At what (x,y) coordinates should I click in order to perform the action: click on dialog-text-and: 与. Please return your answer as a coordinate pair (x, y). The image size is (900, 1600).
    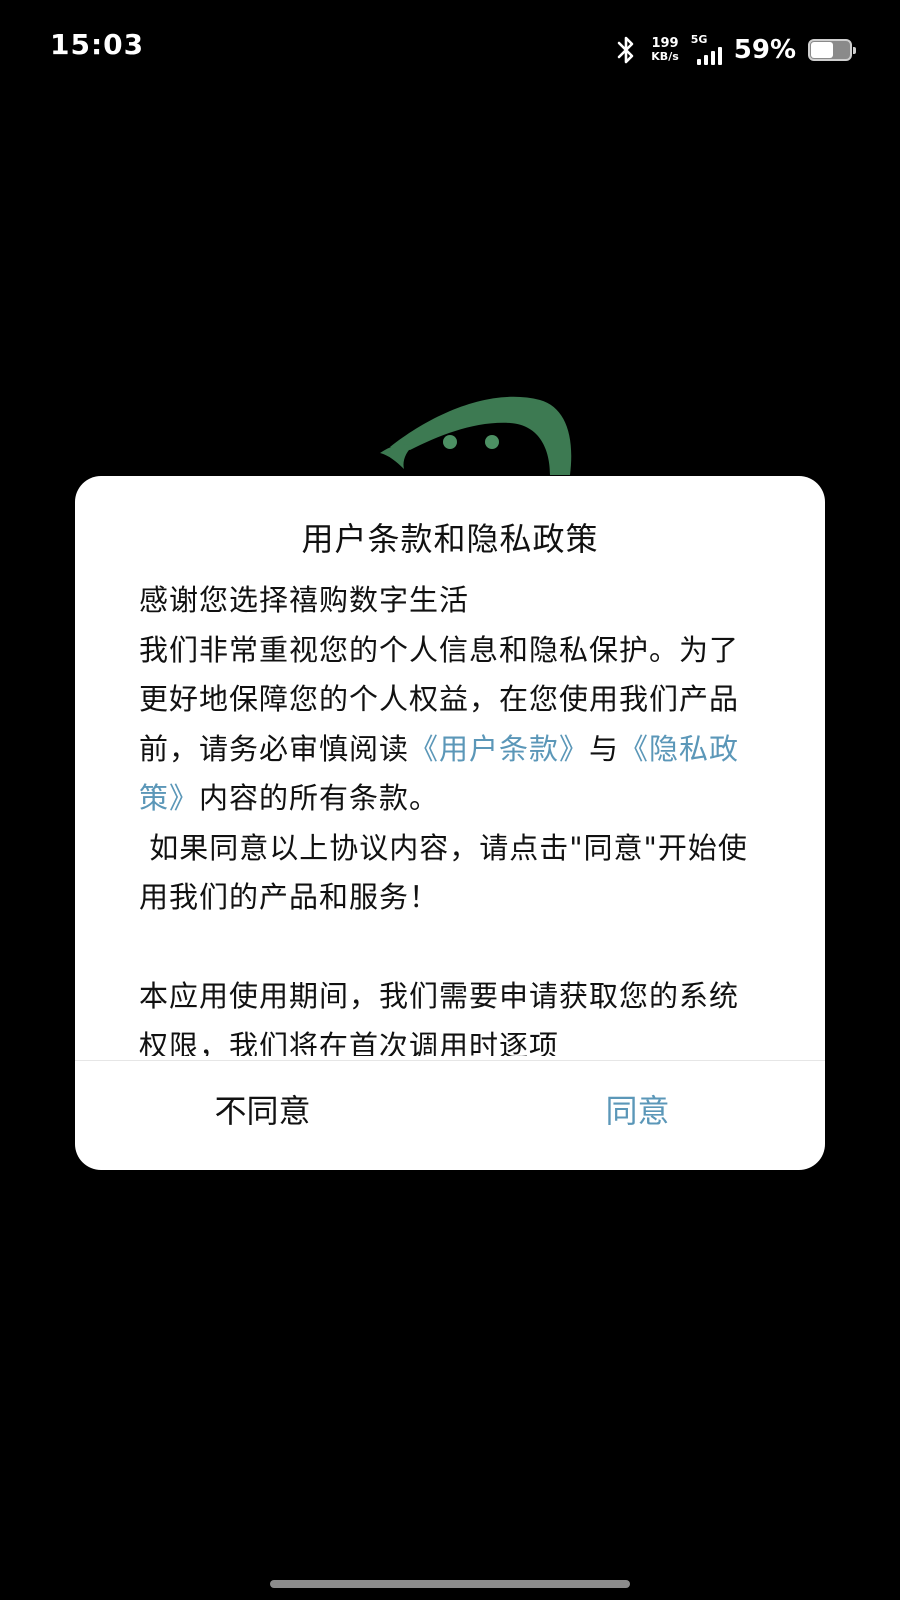
    Looking at the image, I should click on (604, 748).